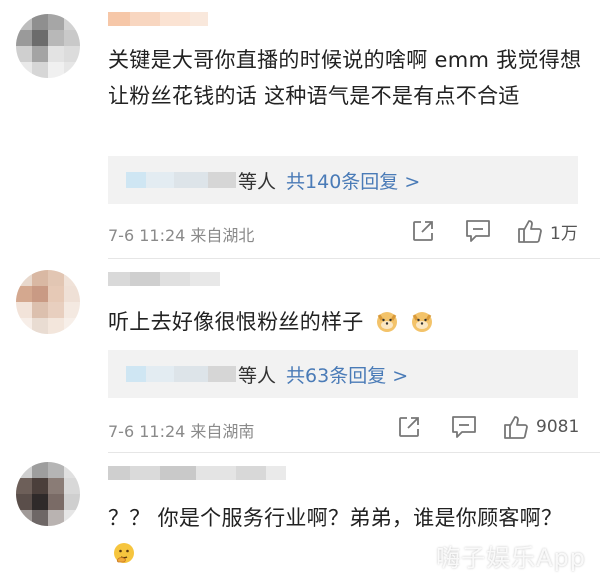 The width and height of the screenshot is (600, 581). Describe the element at coordinates (511, 558) in the screenshot. I see `watermark: 嗨子娱乐App` at that location.